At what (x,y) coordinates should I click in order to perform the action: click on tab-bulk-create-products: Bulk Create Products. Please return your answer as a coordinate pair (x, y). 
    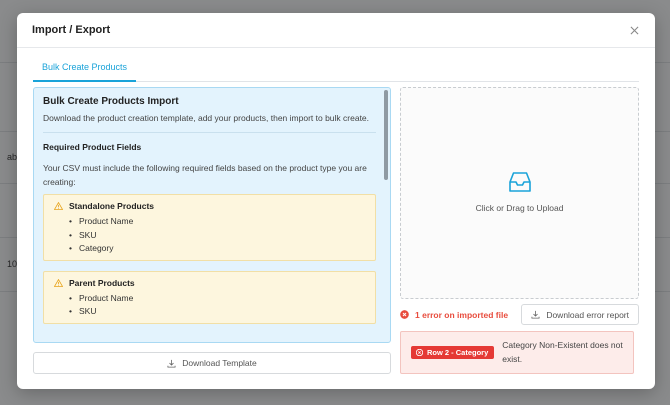
    Looking at the image, I should click on (85, 68).